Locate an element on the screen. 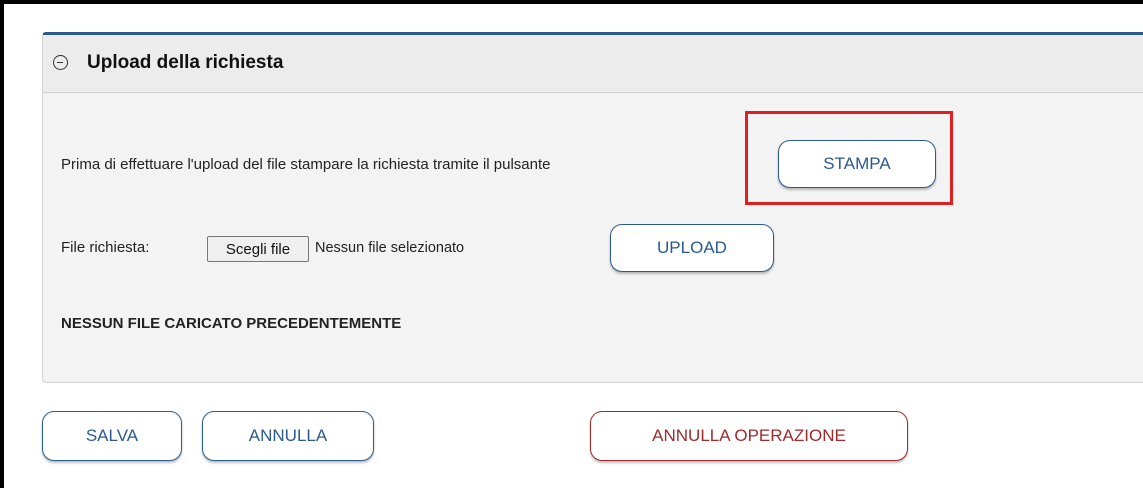 This screenshot has width=1143, height=488. highlight-box is located at coordinates (849, 158).